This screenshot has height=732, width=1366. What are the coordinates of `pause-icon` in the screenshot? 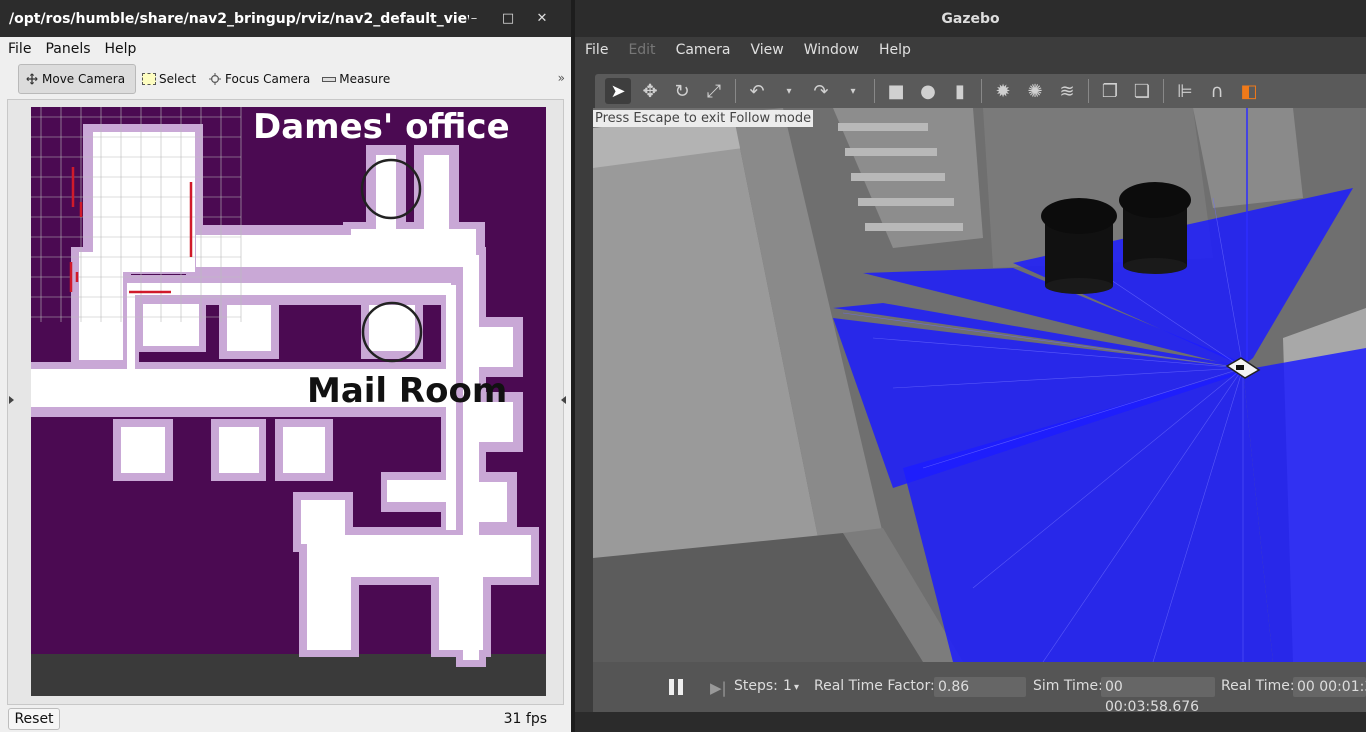 It's located at (677, 687).